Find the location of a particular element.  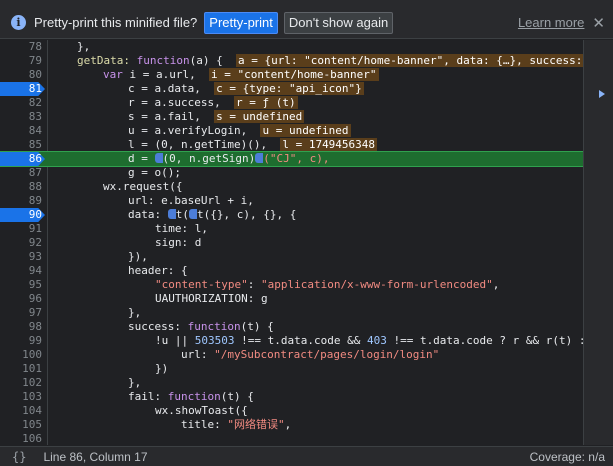

code-text: g = o(); is located at coordinates (117, 173).